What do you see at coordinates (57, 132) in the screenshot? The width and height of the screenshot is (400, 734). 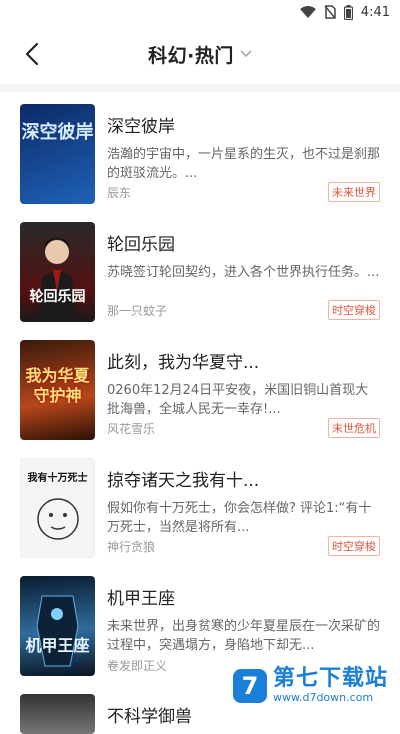 I see `cover-title: 深空彼岸` at bounding box center [57, 132].